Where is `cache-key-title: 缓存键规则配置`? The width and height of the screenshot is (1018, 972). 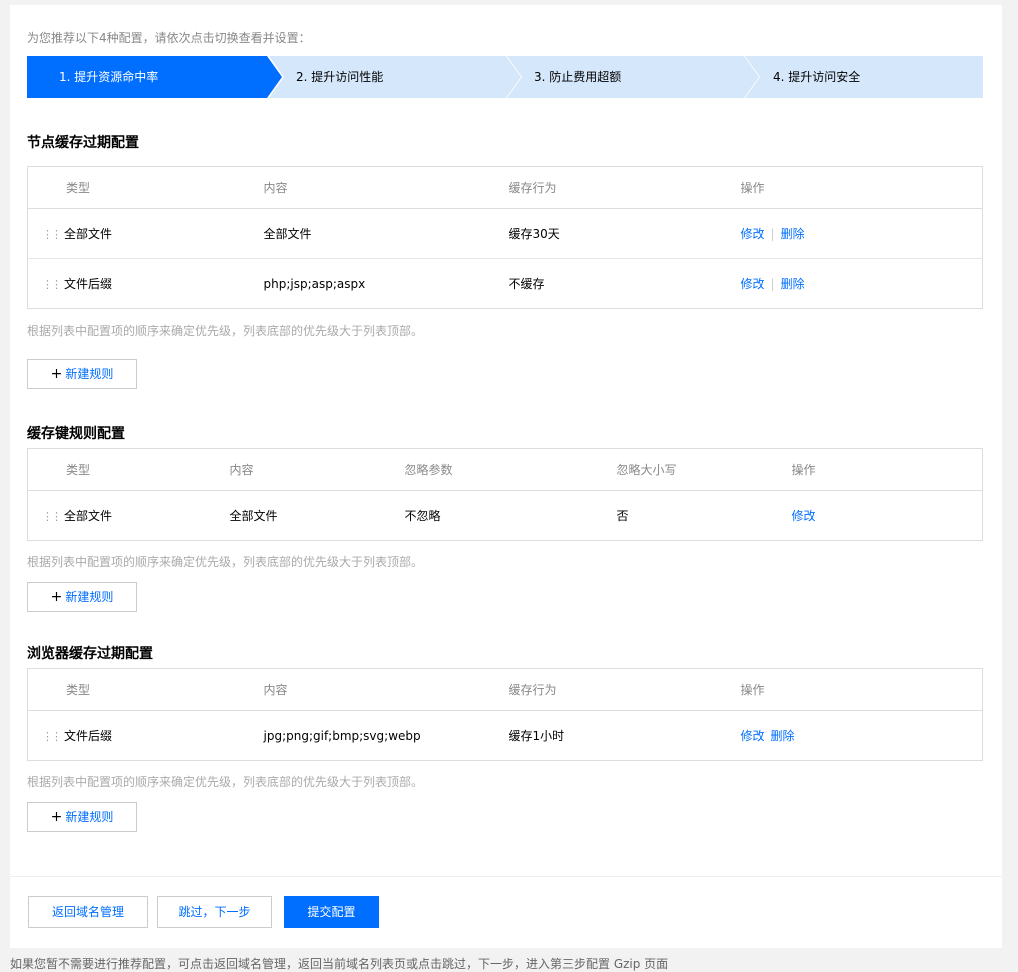
cache-key-title: 缓存键规则配置 is located at coordinates (76, 434).